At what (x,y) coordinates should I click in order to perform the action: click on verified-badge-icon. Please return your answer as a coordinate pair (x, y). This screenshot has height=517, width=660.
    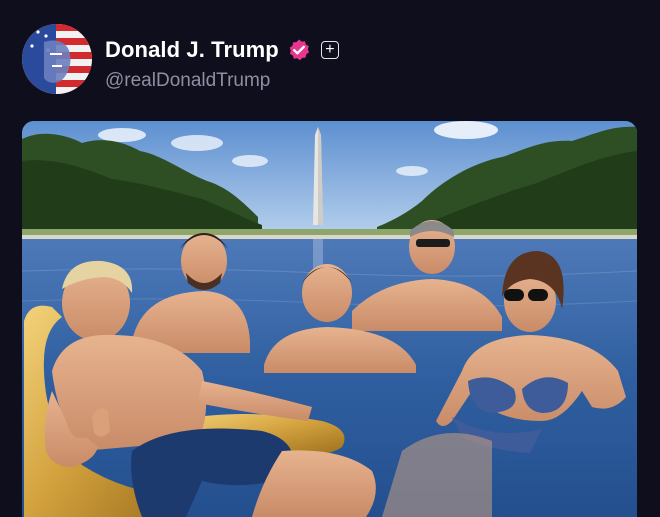
    Looking at the image, I should click on (299, 50).